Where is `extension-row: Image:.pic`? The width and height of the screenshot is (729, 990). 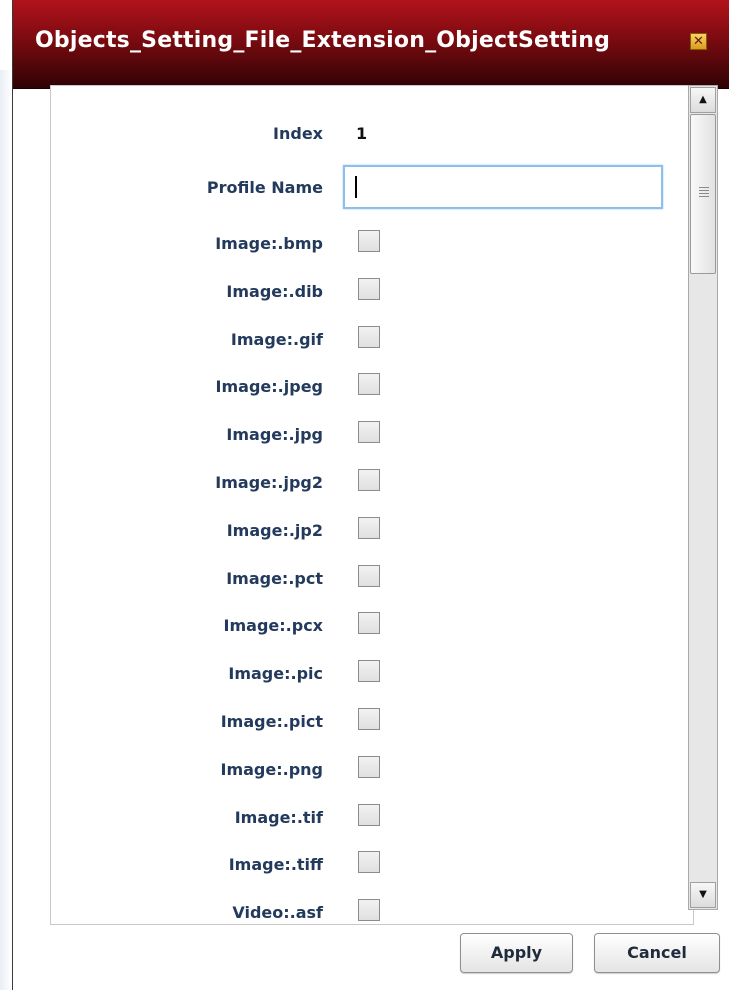 extension-row: Image:.pic is located at coordinates (372, 673).